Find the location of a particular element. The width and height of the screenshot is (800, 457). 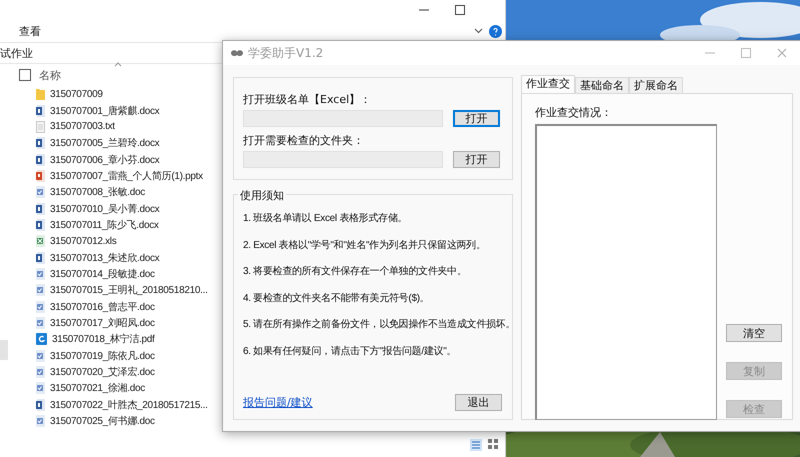

sort-caret-icon is located at coordinates (118, 64).